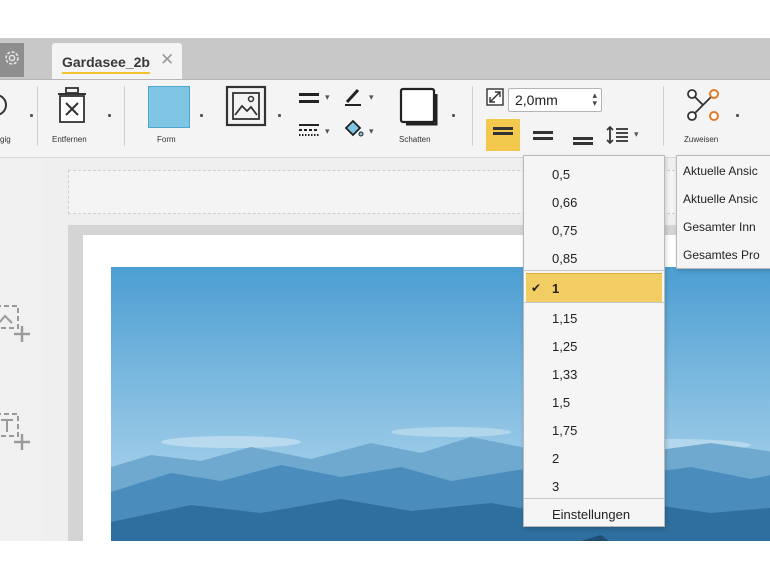  What do you see at coordinates (495, 97) in the screenshot?
I see `border-width-icon` at bounding box center [495, 97].